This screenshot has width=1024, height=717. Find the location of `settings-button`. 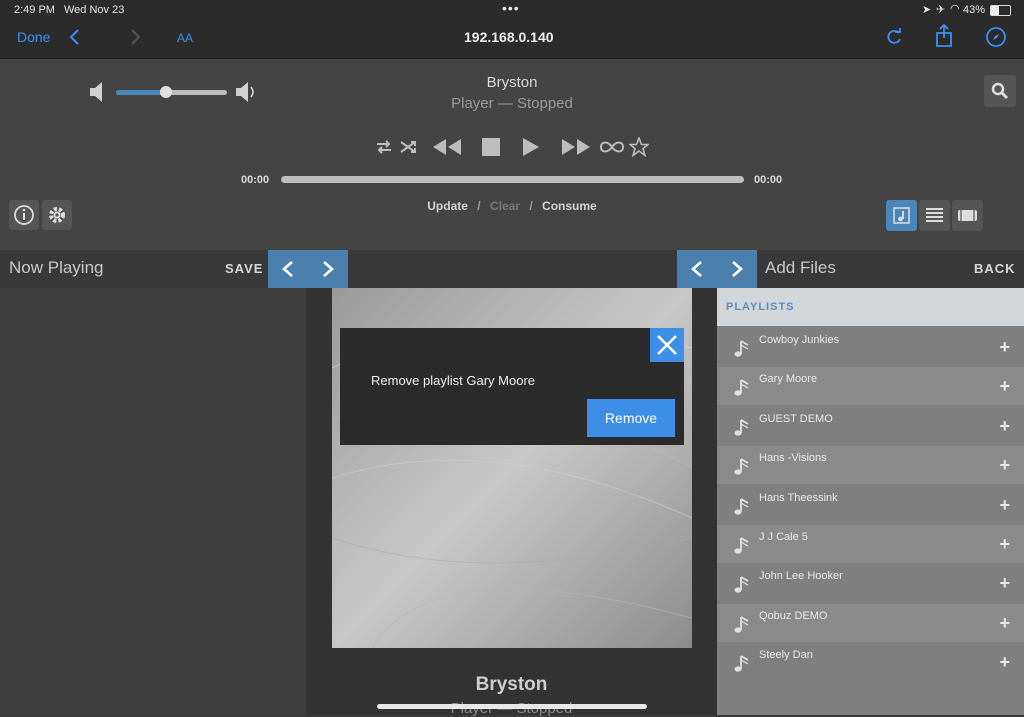

settings-button is located at coordinates (57, 215).